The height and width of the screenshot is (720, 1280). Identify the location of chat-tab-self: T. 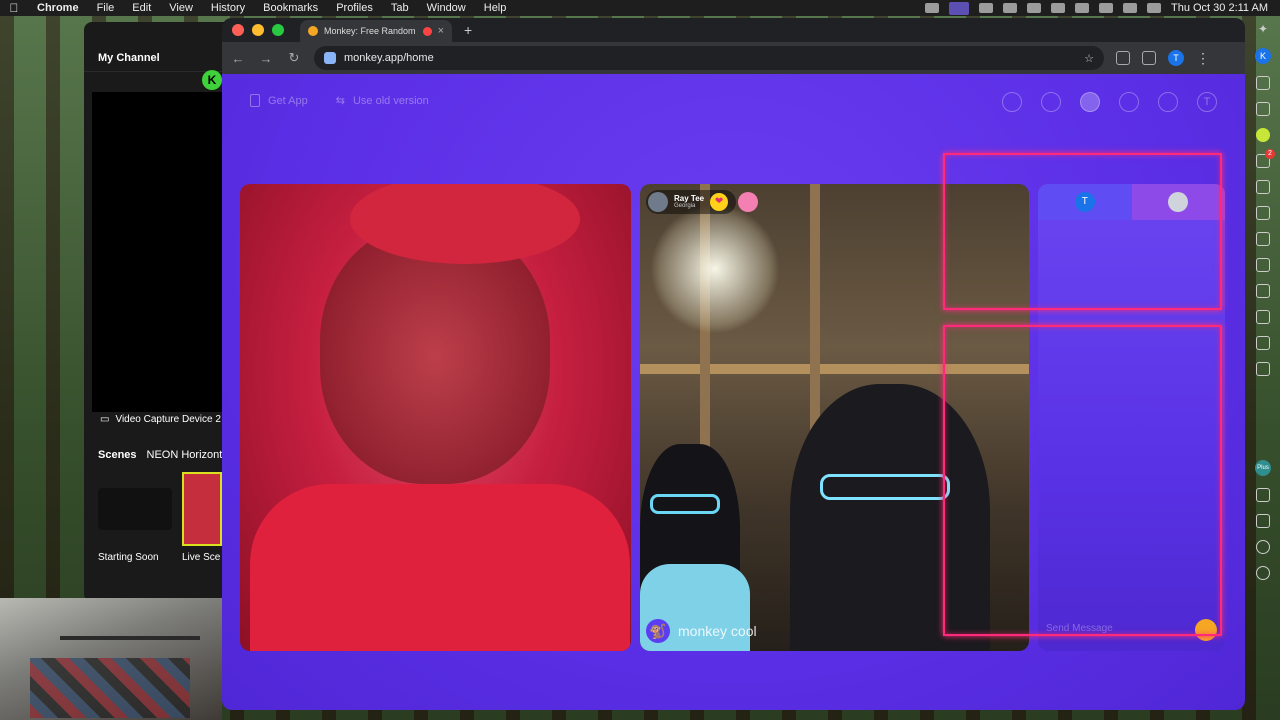
(1085, 202).